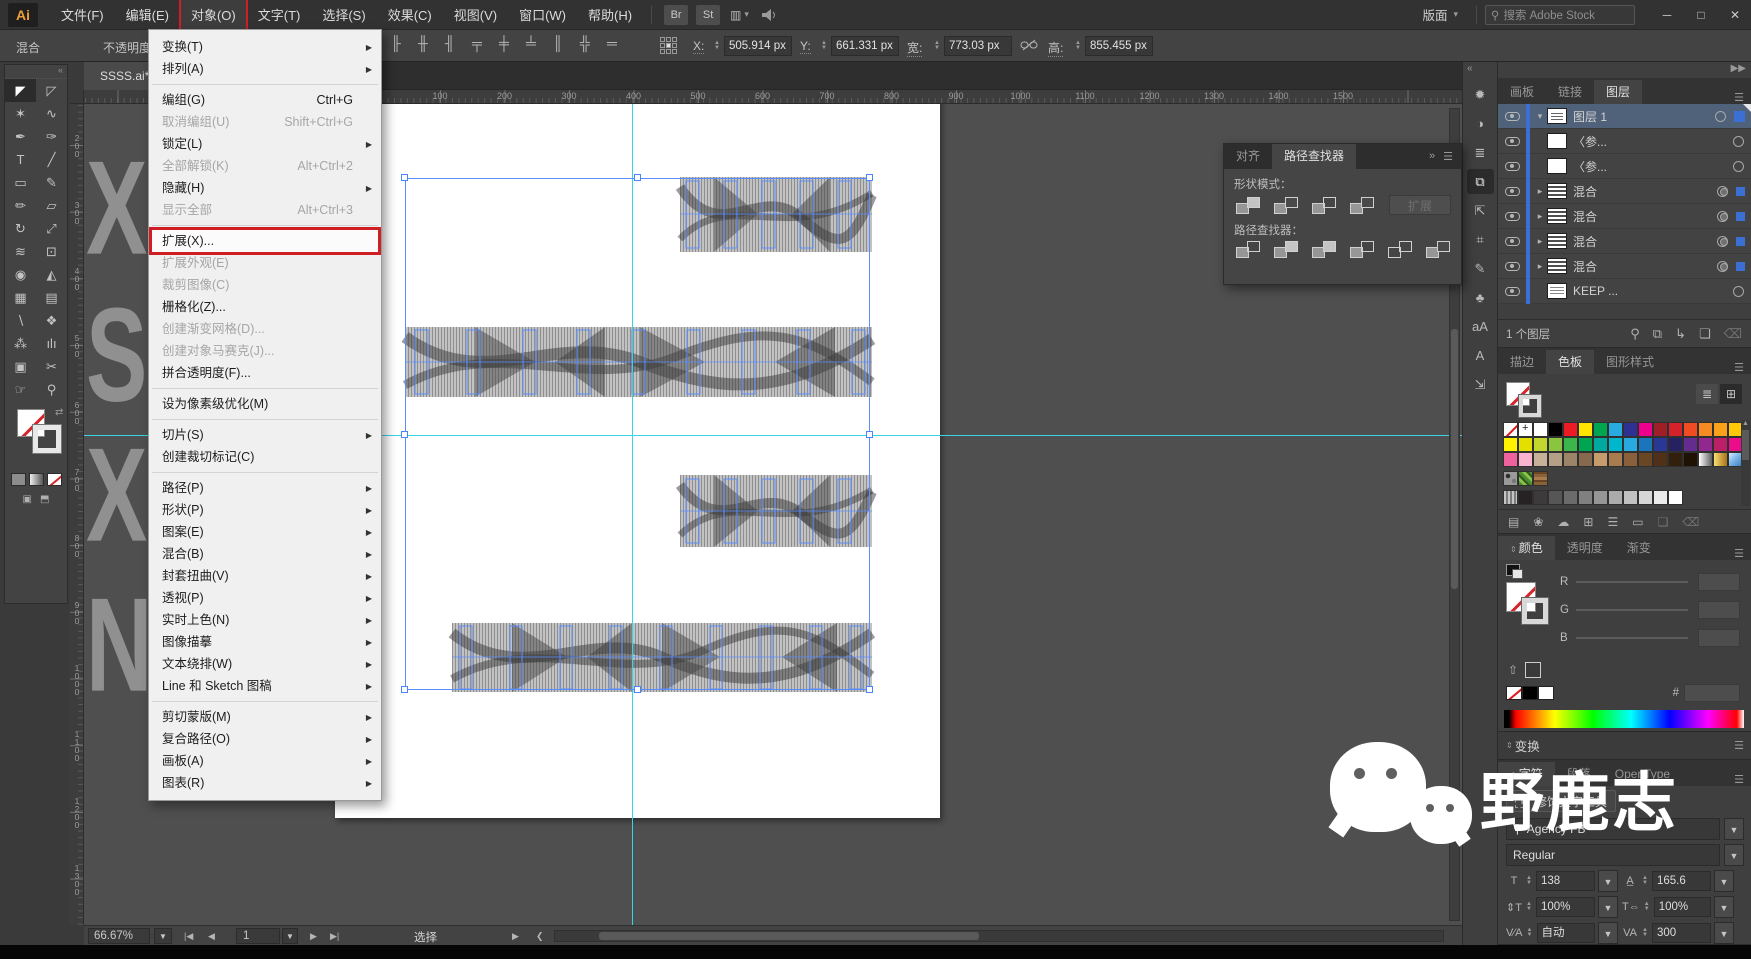  Describe the element at coordinates (1248, 249) in the screenshot. I see `divide-icon` at that location.